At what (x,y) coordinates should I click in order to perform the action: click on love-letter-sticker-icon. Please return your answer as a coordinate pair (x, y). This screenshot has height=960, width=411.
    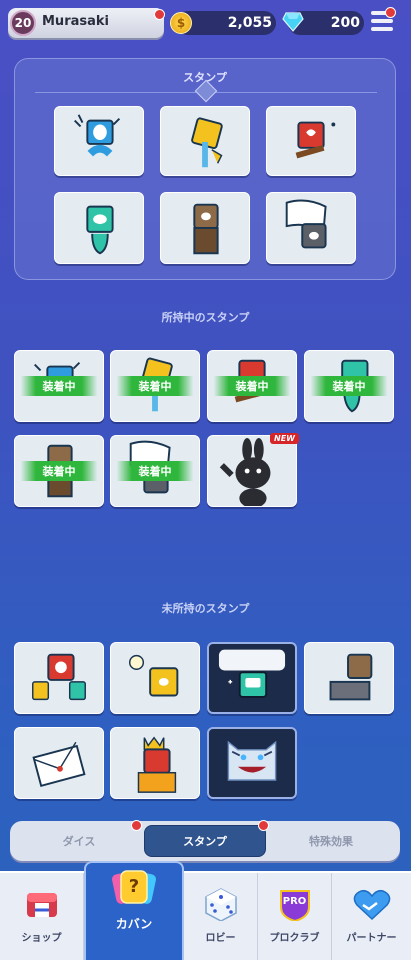
    Looking at the image, I should click on (59, 764).